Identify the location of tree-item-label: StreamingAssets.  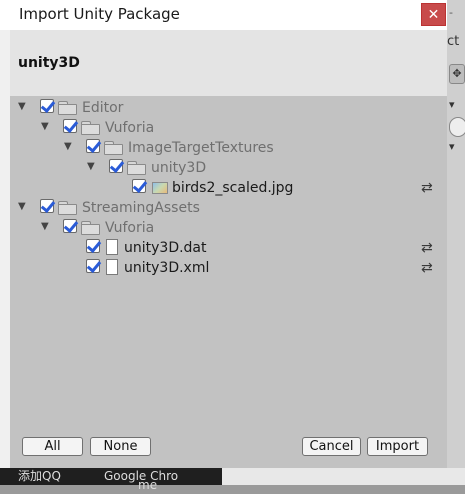
(141, 208).